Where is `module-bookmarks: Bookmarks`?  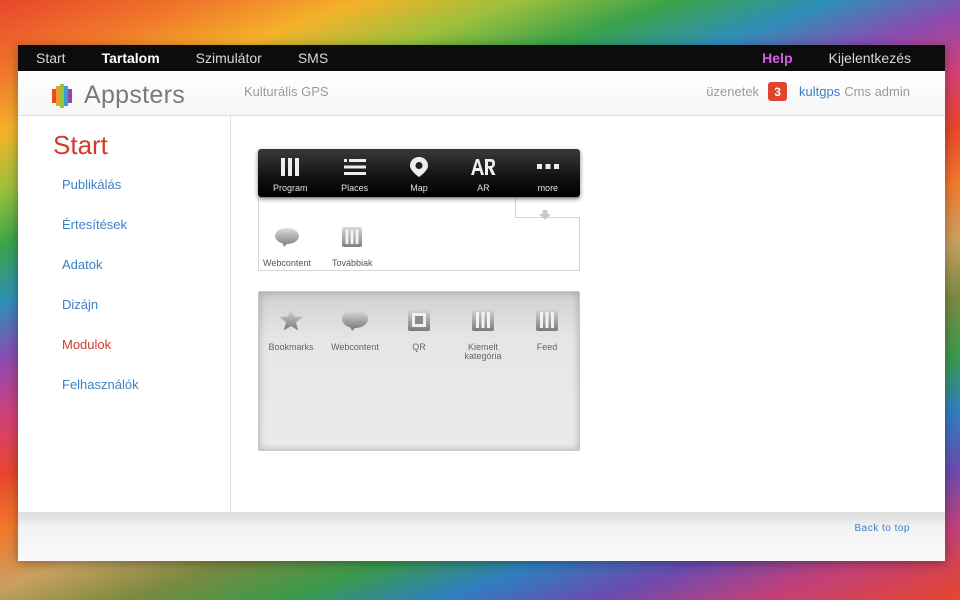 module-bookmarks: Bookmarks is located at coordinates (291, 330).